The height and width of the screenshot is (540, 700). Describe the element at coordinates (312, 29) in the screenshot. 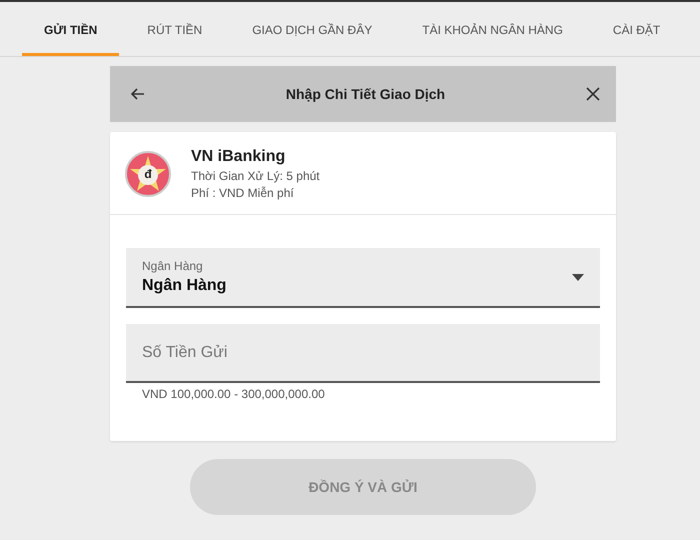

I see `tab: GIAO DỊCH GẦN ĐÂY` at that location.